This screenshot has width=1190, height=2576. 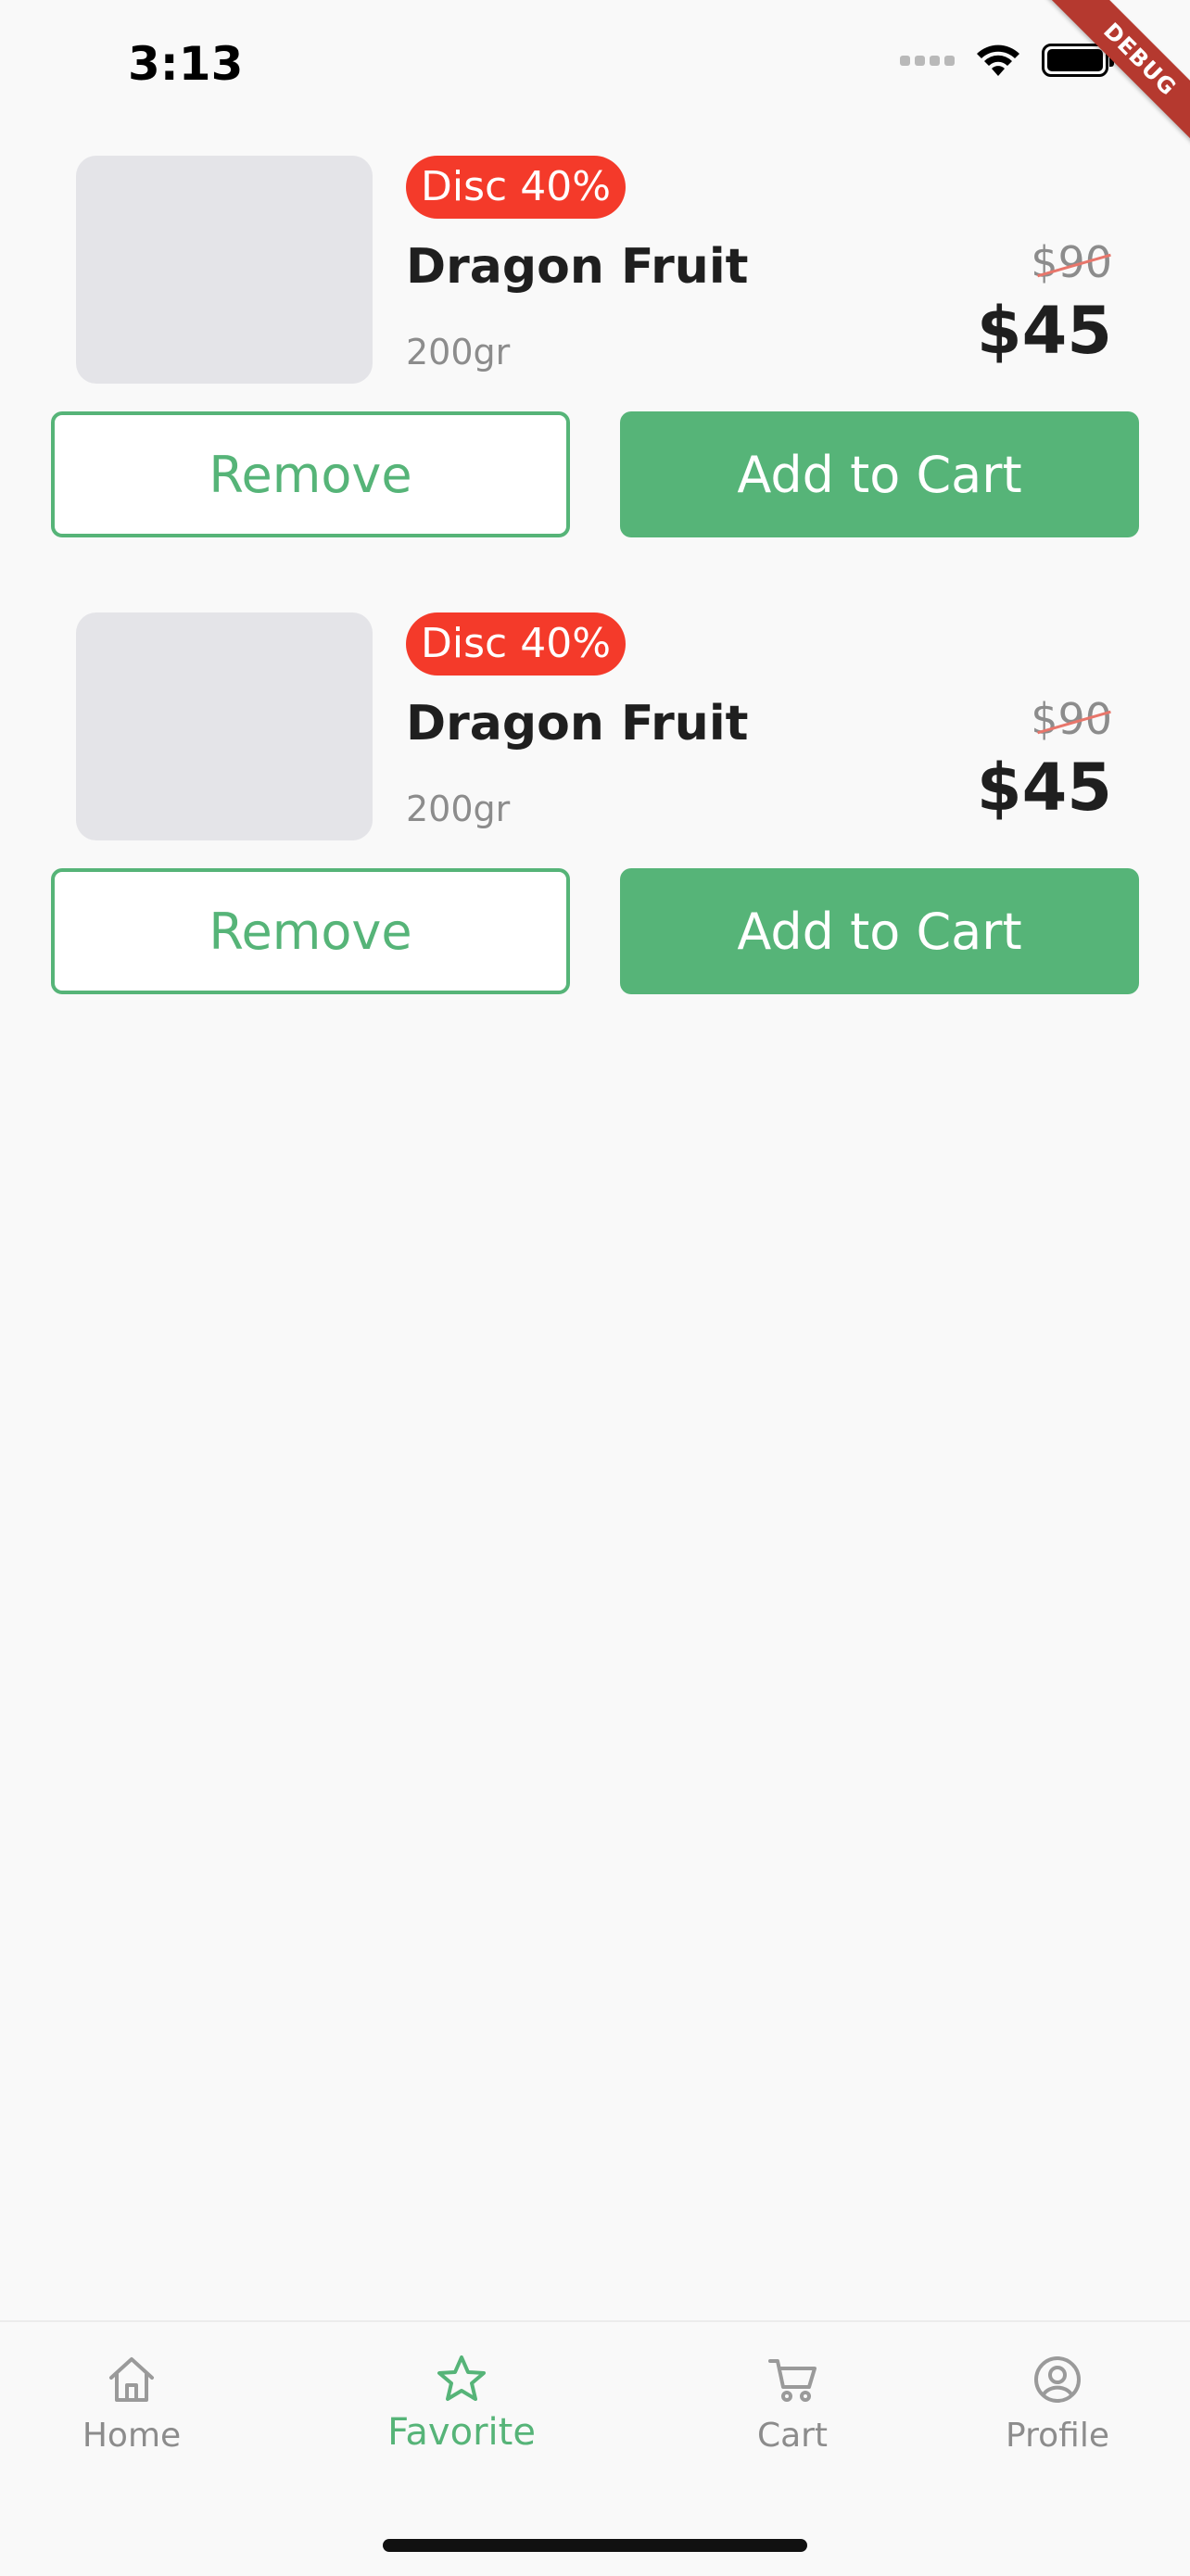 I want to click on tab-favorite-label: Favorite, so click(x=461, y=2432).